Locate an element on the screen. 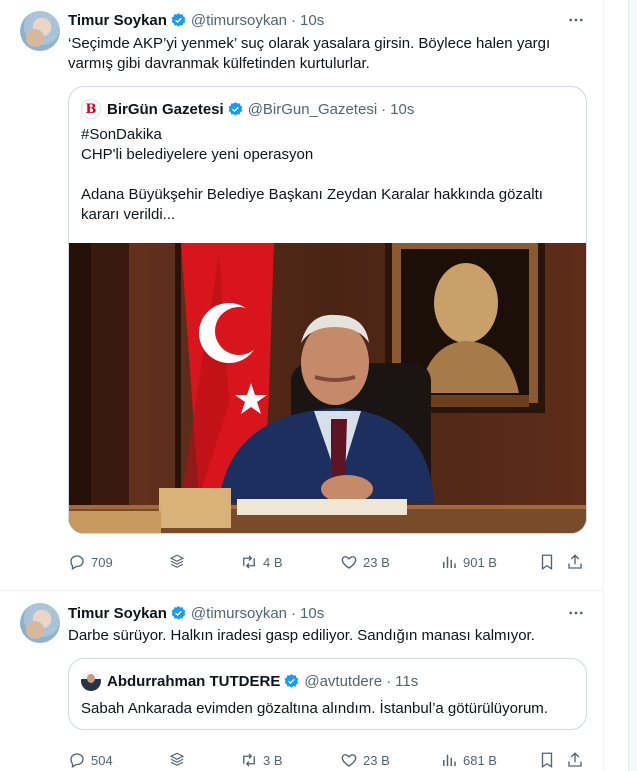 The width and height of the screenshot is (637, 771). quote-author-name: Abdurrahman TUTDERE is located at coordinates (194, 681).